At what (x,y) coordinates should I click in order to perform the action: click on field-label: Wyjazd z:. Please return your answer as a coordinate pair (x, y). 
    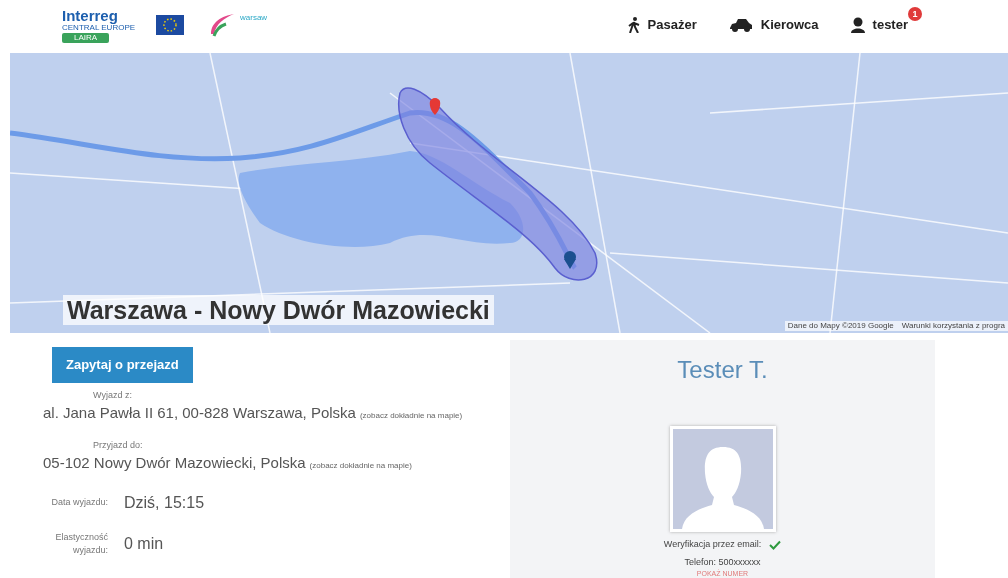
    Looking at the image, I should click on (113, 395).